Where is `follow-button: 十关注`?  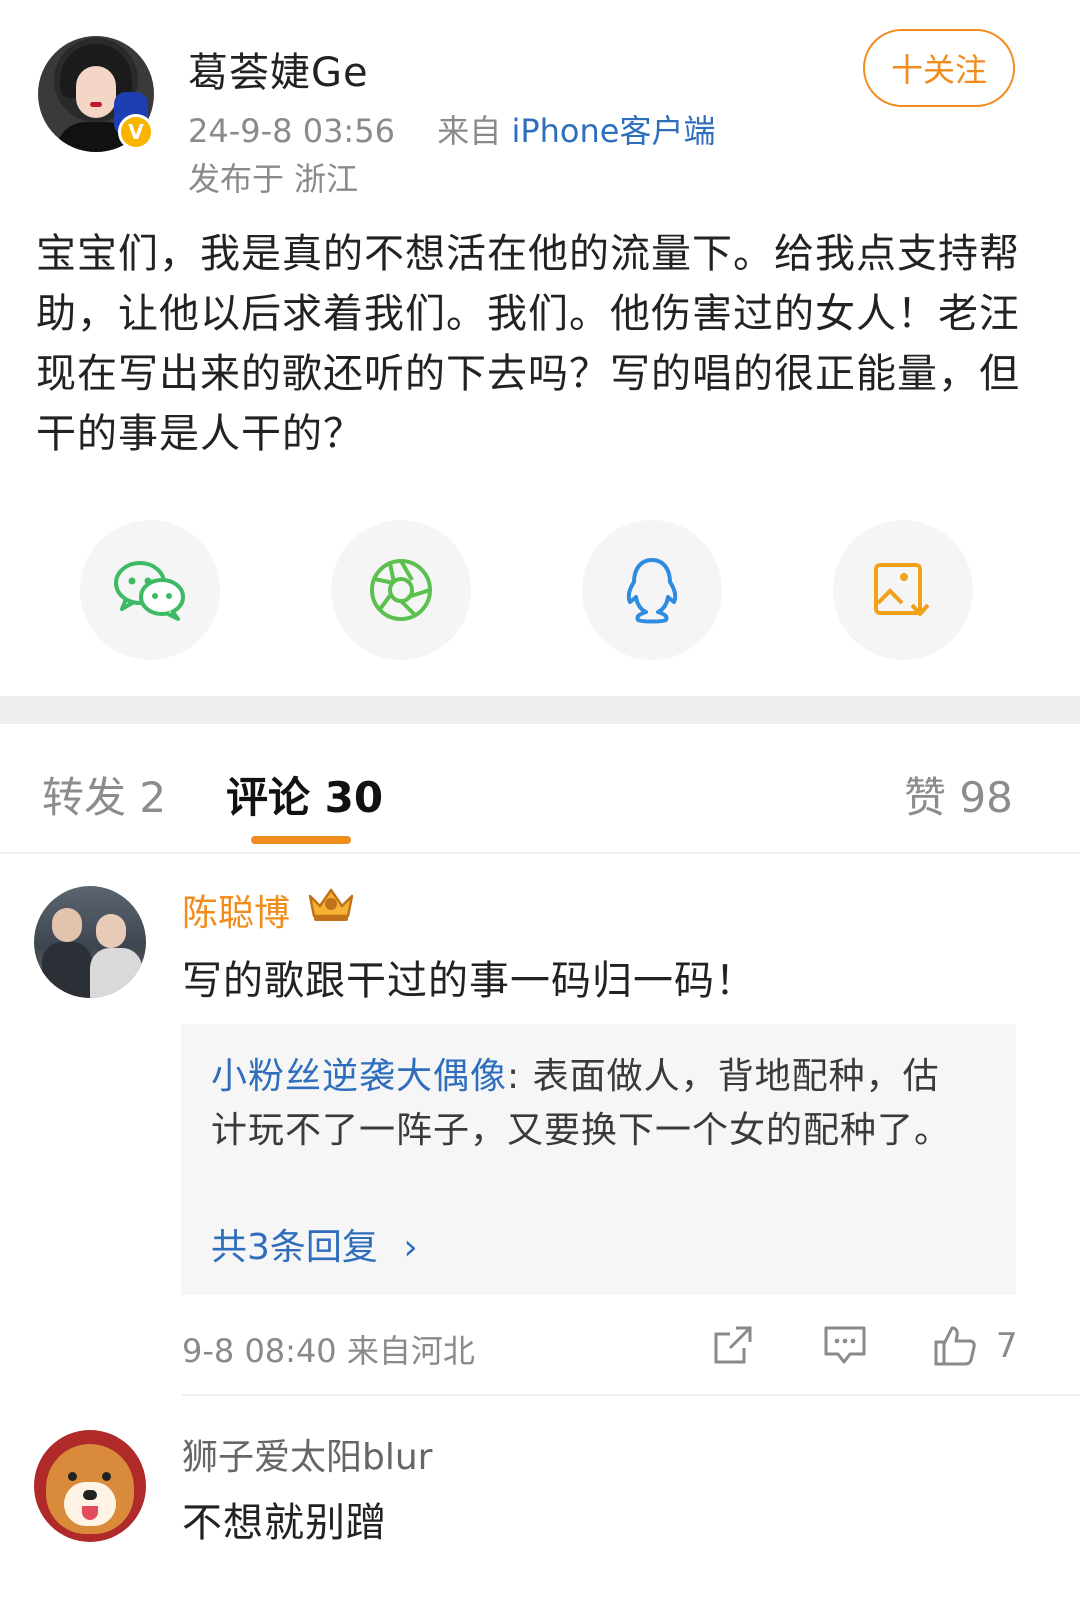
follow-button: 十关注 is located at coordinates (939, 68).